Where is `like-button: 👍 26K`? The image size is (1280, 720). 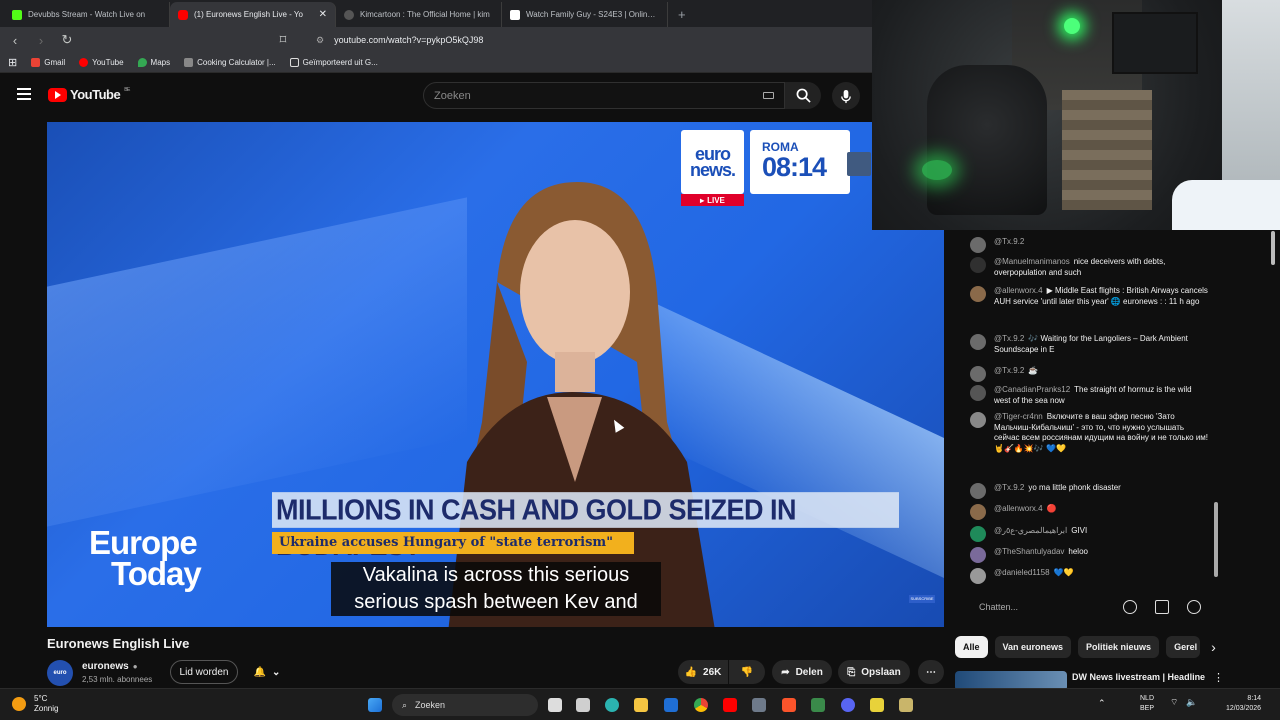
like-button: 👍 26K is located at coordinates (703, 672).